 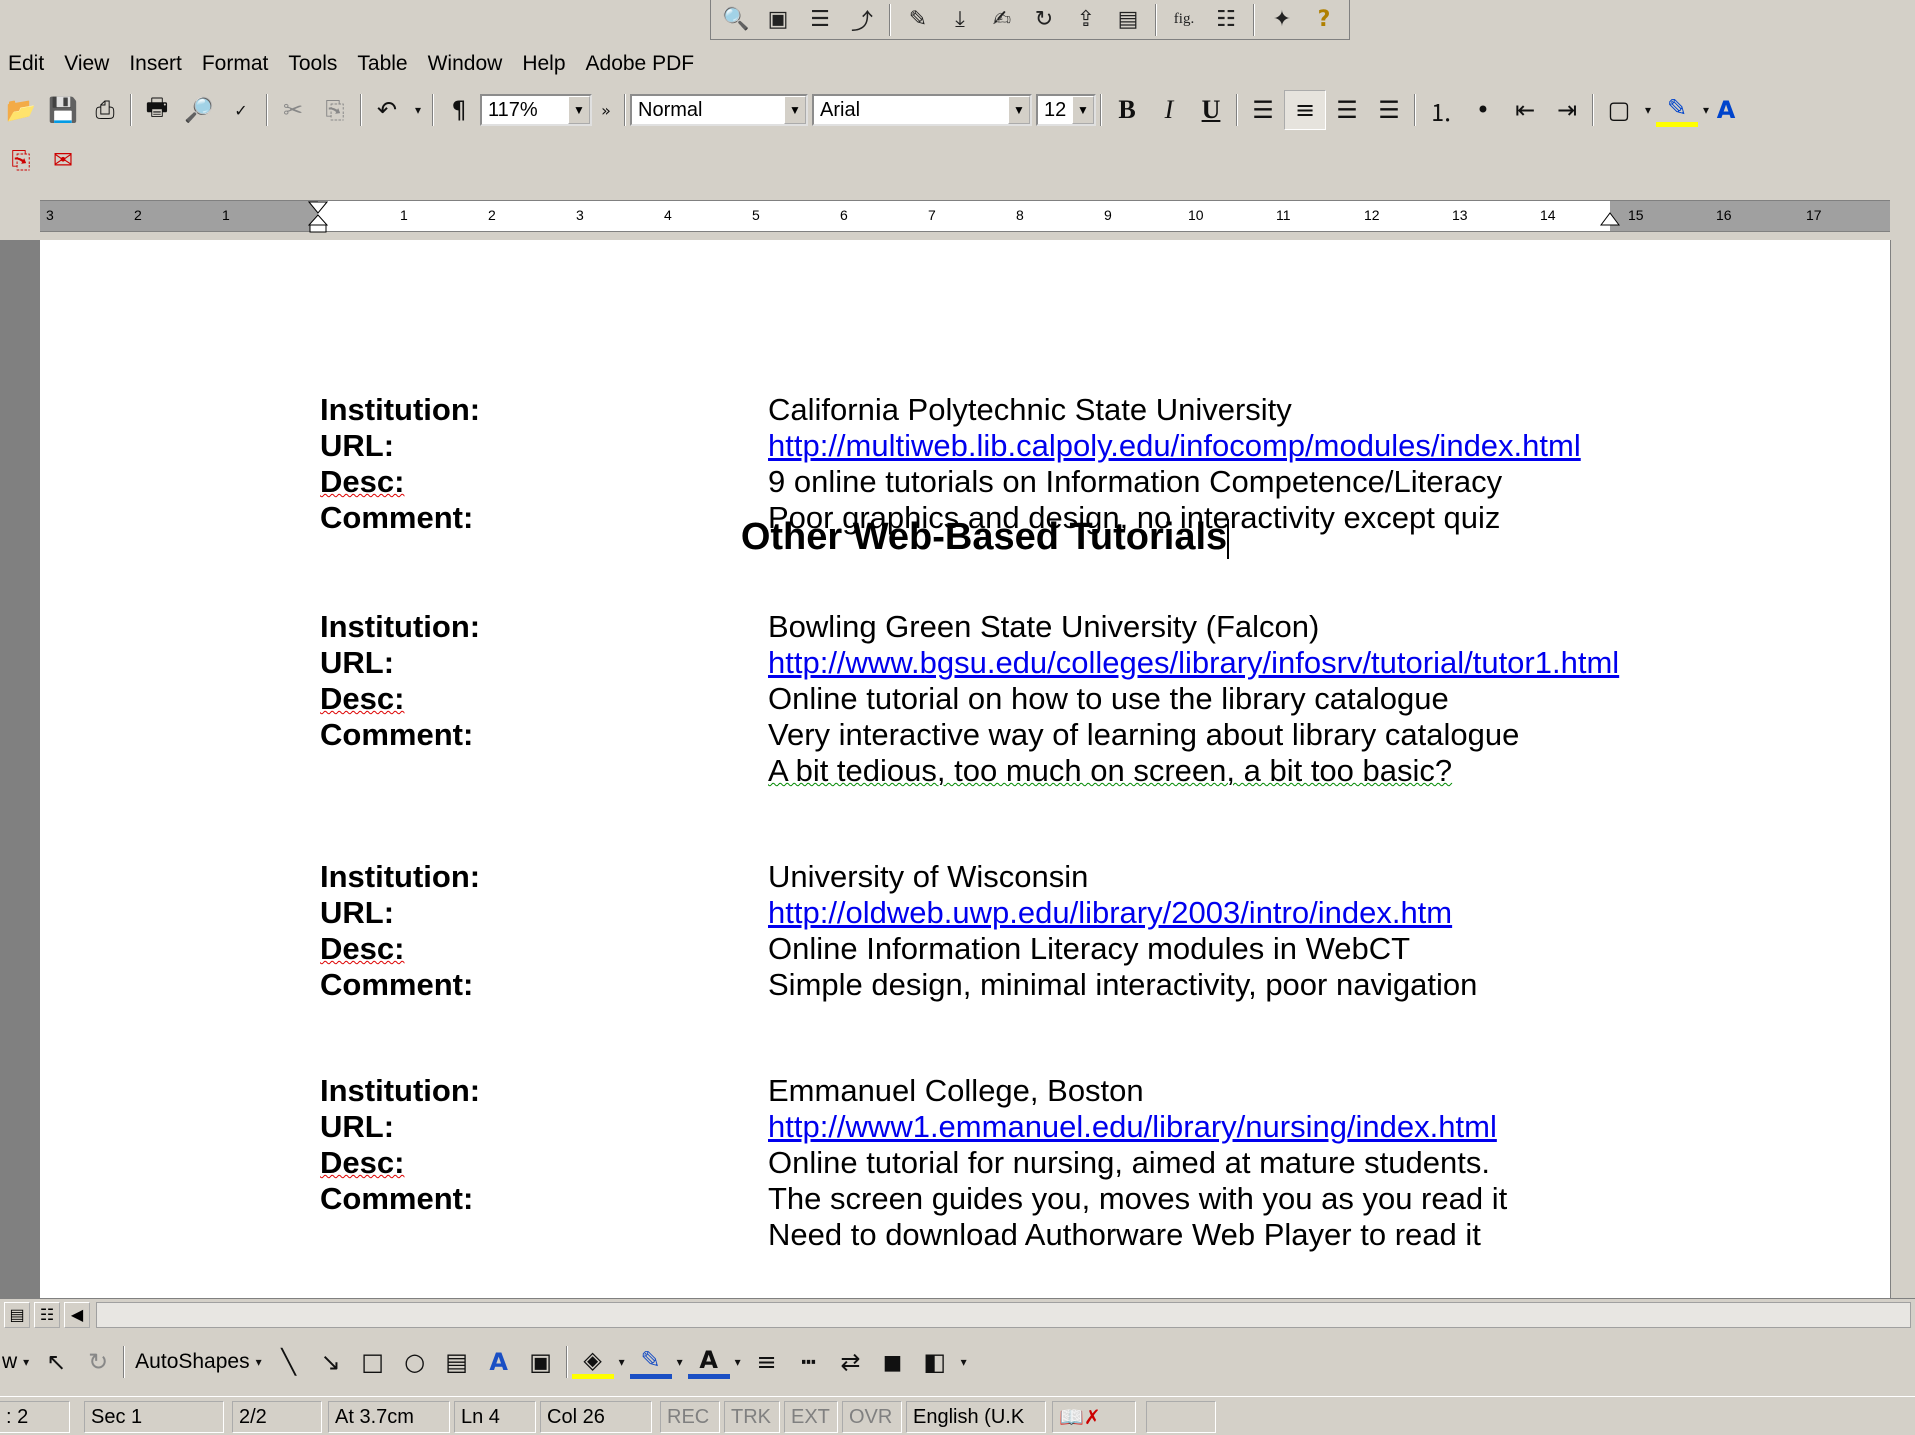 What do you see at coordinates (1483, 110) in the screenshot?
I see `bullets-icon: •` at bounding box center [1483, 110].